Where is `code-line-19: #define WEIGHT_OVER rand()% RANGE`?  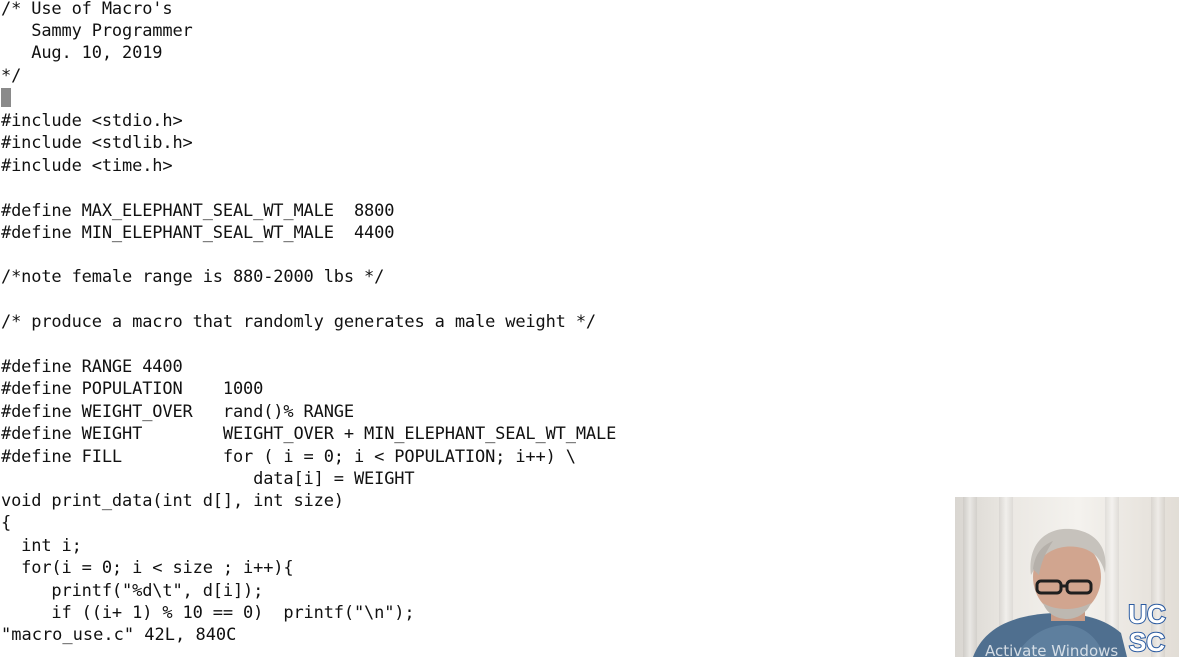
code-line-19: #define WEIGHT_OVER rand()% RANGE is located at coordinates (177, 412).